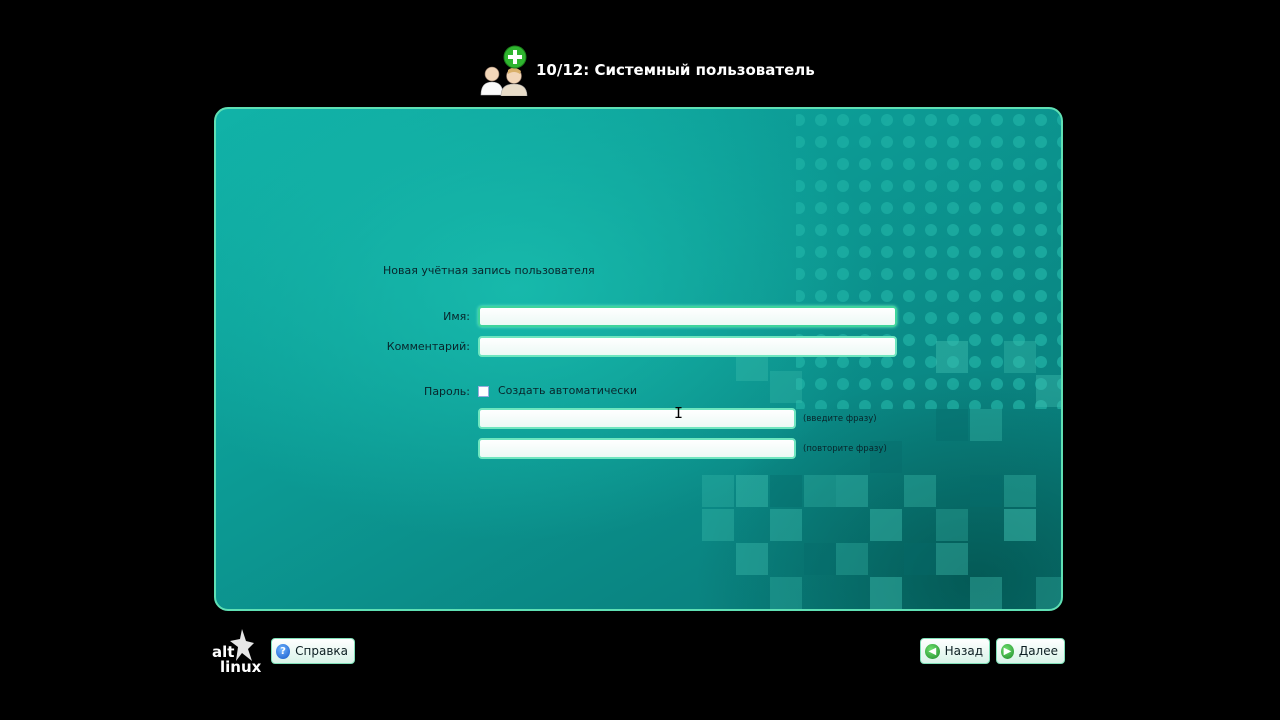  I want to click on page-title: 10/12: Системный пользователь, so click(675, 70).